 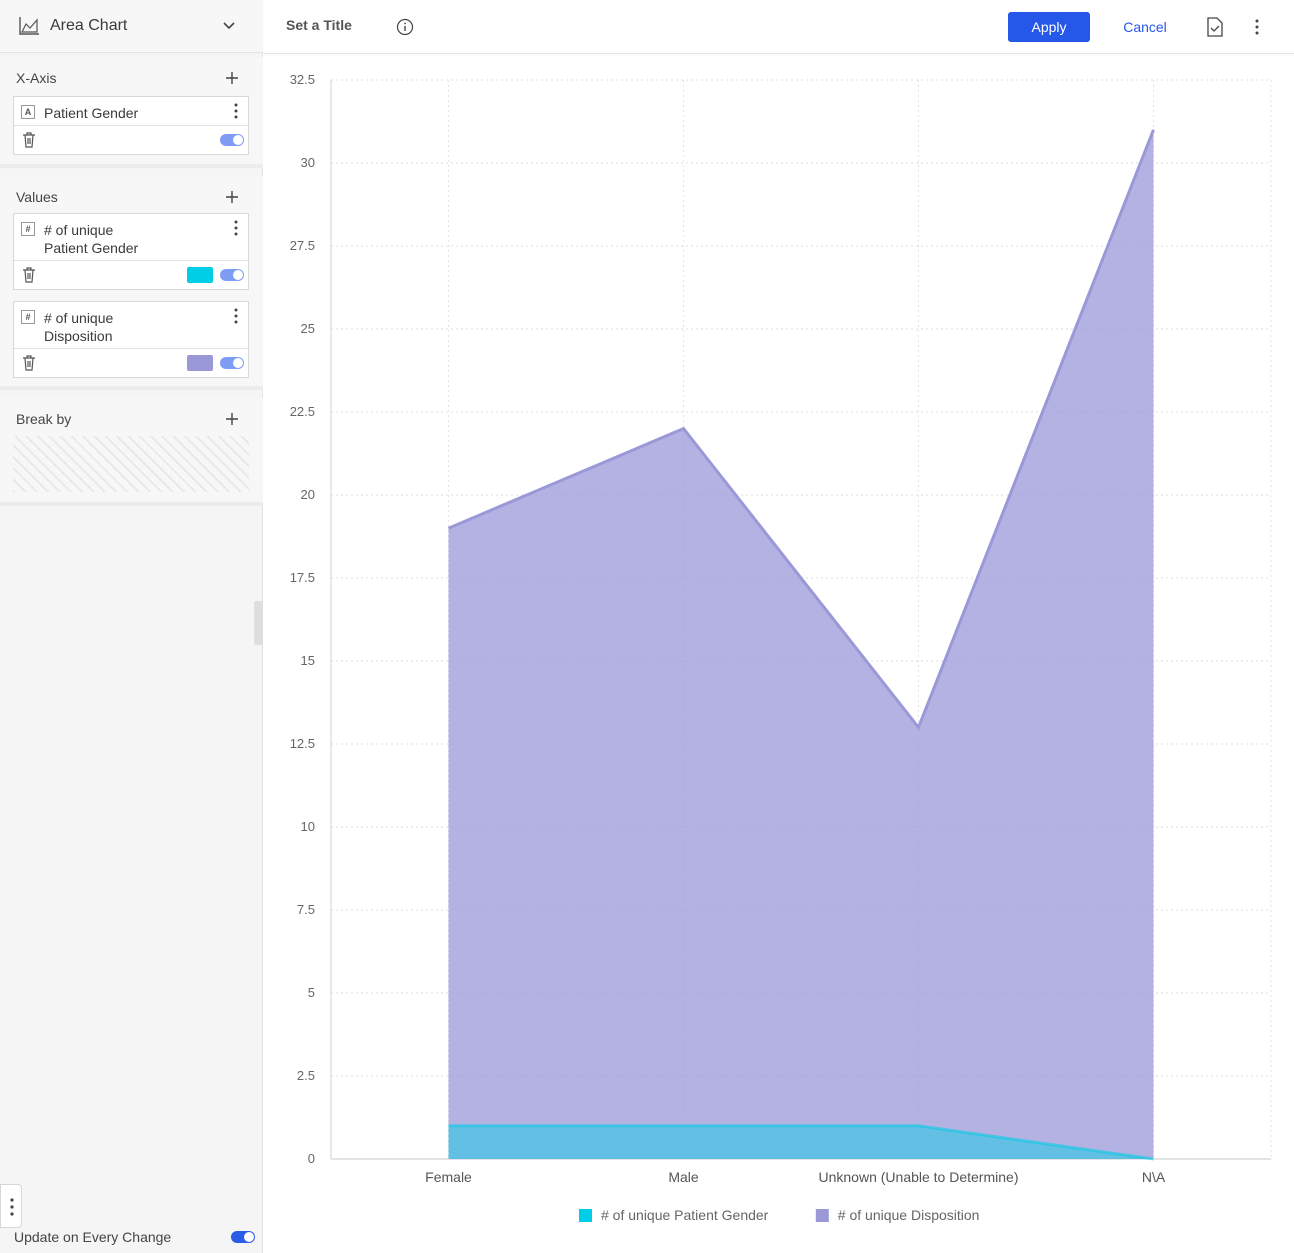 I want to click on values-title: Values, so click(x=37, y=197).